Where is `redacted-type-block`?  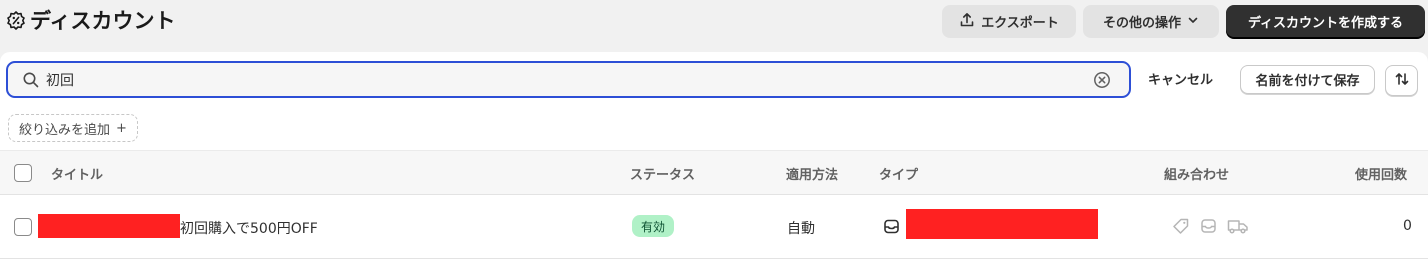
redacted-type-block is located at coordinates (1002, 224).